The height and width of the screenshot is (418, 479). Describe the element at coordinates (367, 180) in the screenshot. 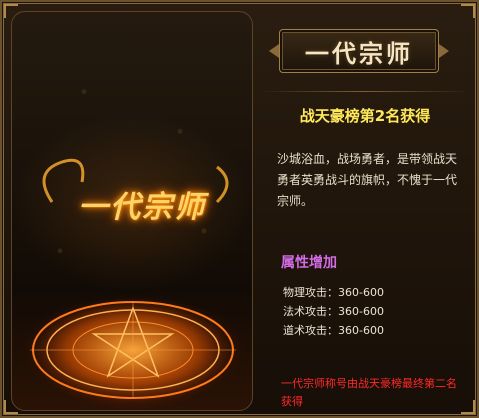

I see `title-description: 沙城浴血，战场勇者，是带领战天勇者英勇战斗的旗帜，不愧于一代宗师。` at that location.